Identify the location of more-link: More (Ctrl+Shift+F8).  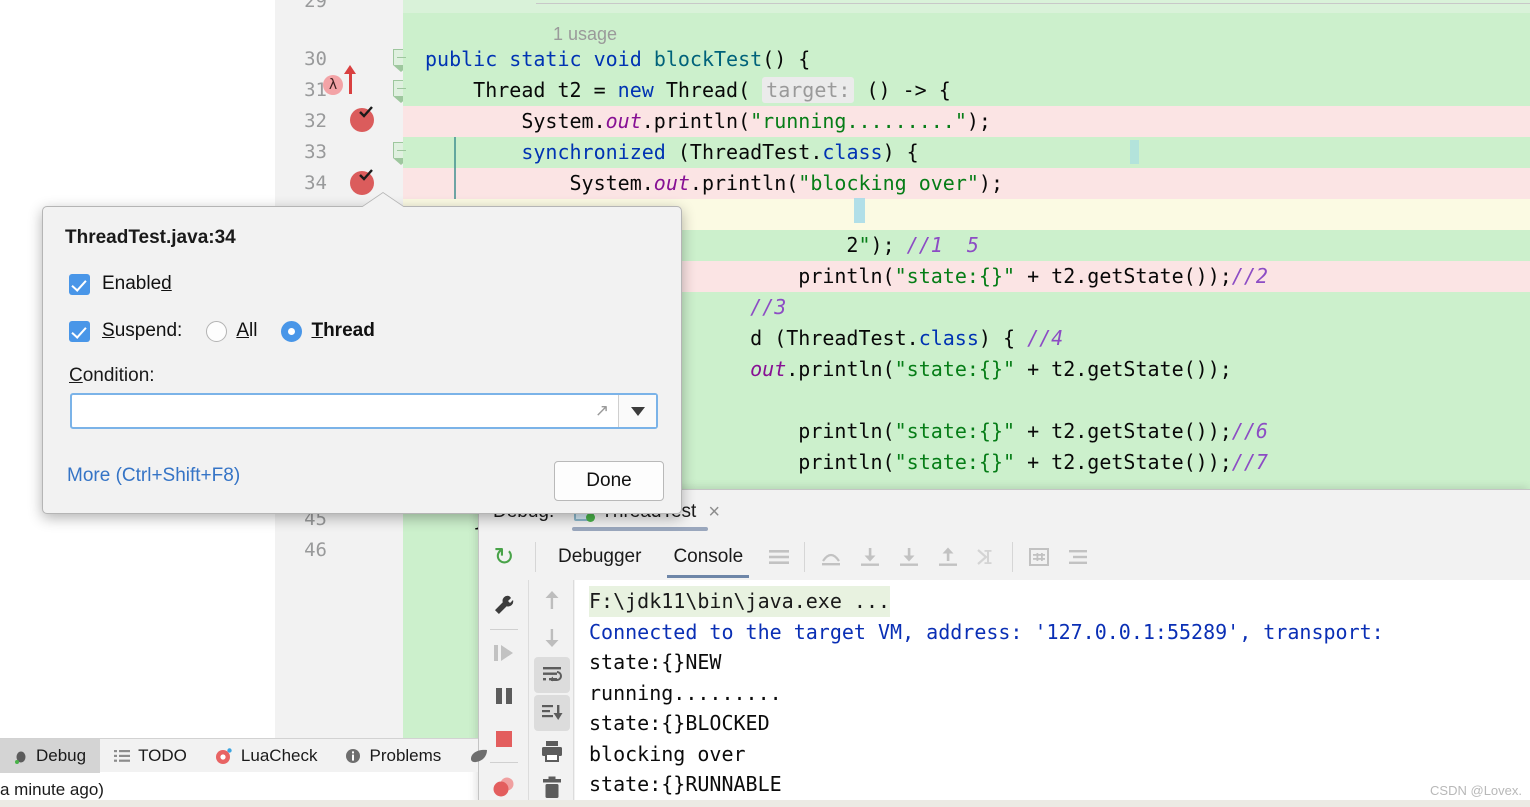
(153, 476).